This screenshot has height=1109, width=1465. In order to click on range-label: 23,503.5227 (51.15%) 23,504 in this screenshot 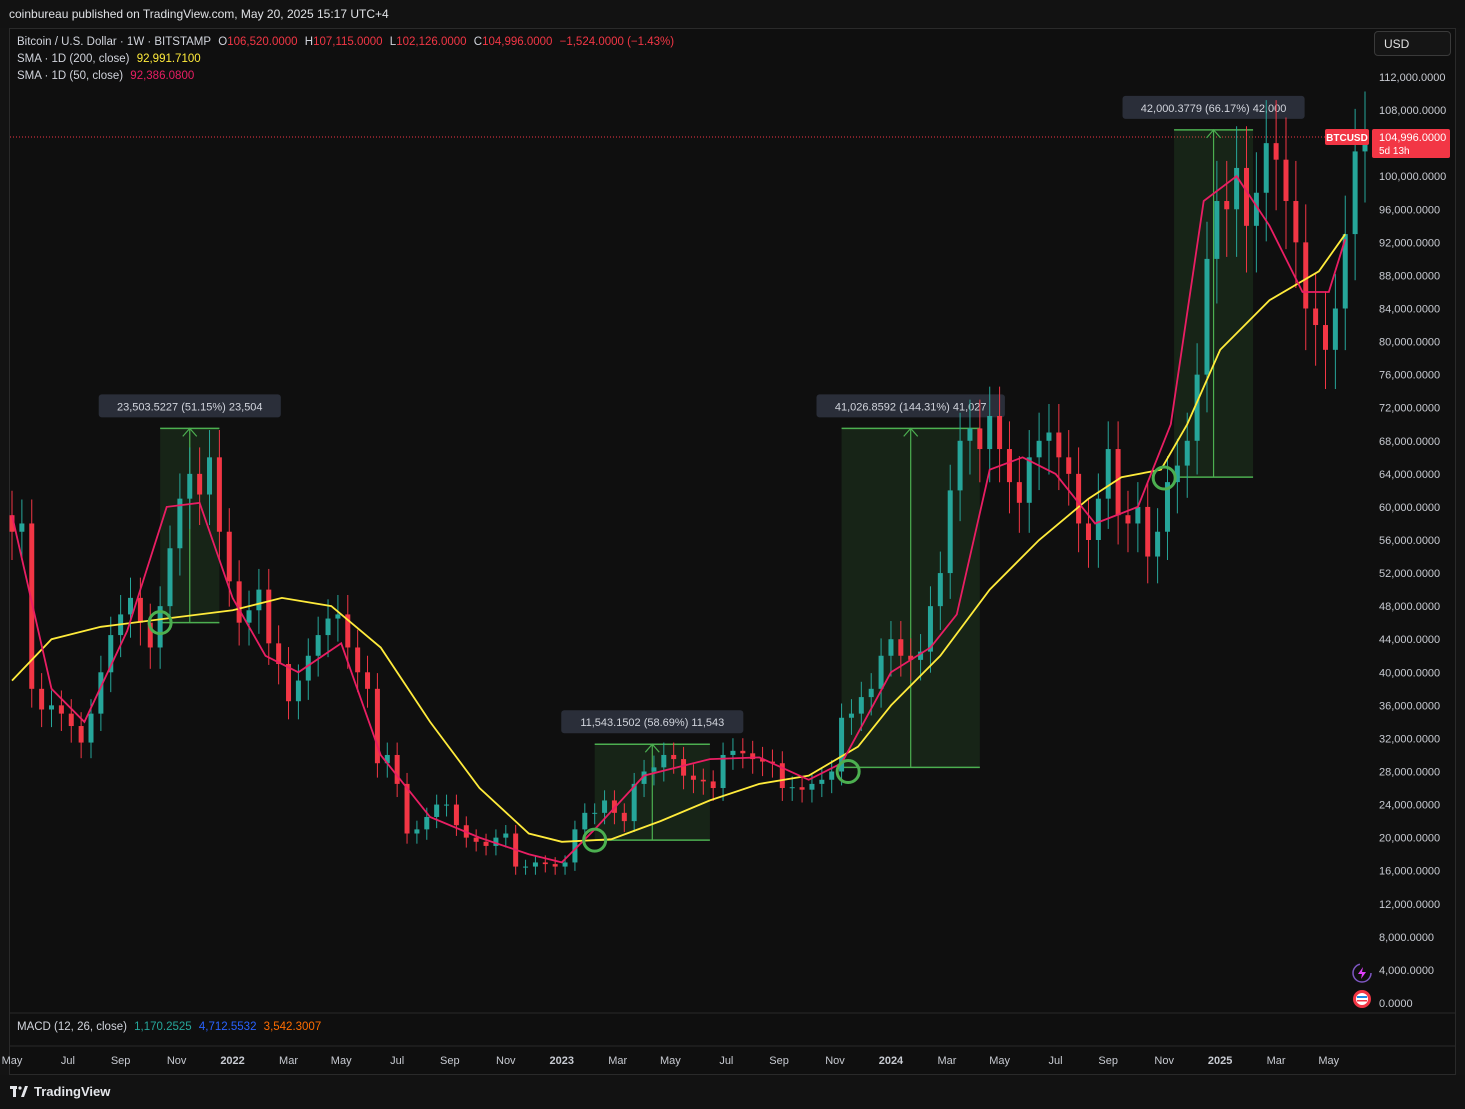, I will do `click(190, 407)`.